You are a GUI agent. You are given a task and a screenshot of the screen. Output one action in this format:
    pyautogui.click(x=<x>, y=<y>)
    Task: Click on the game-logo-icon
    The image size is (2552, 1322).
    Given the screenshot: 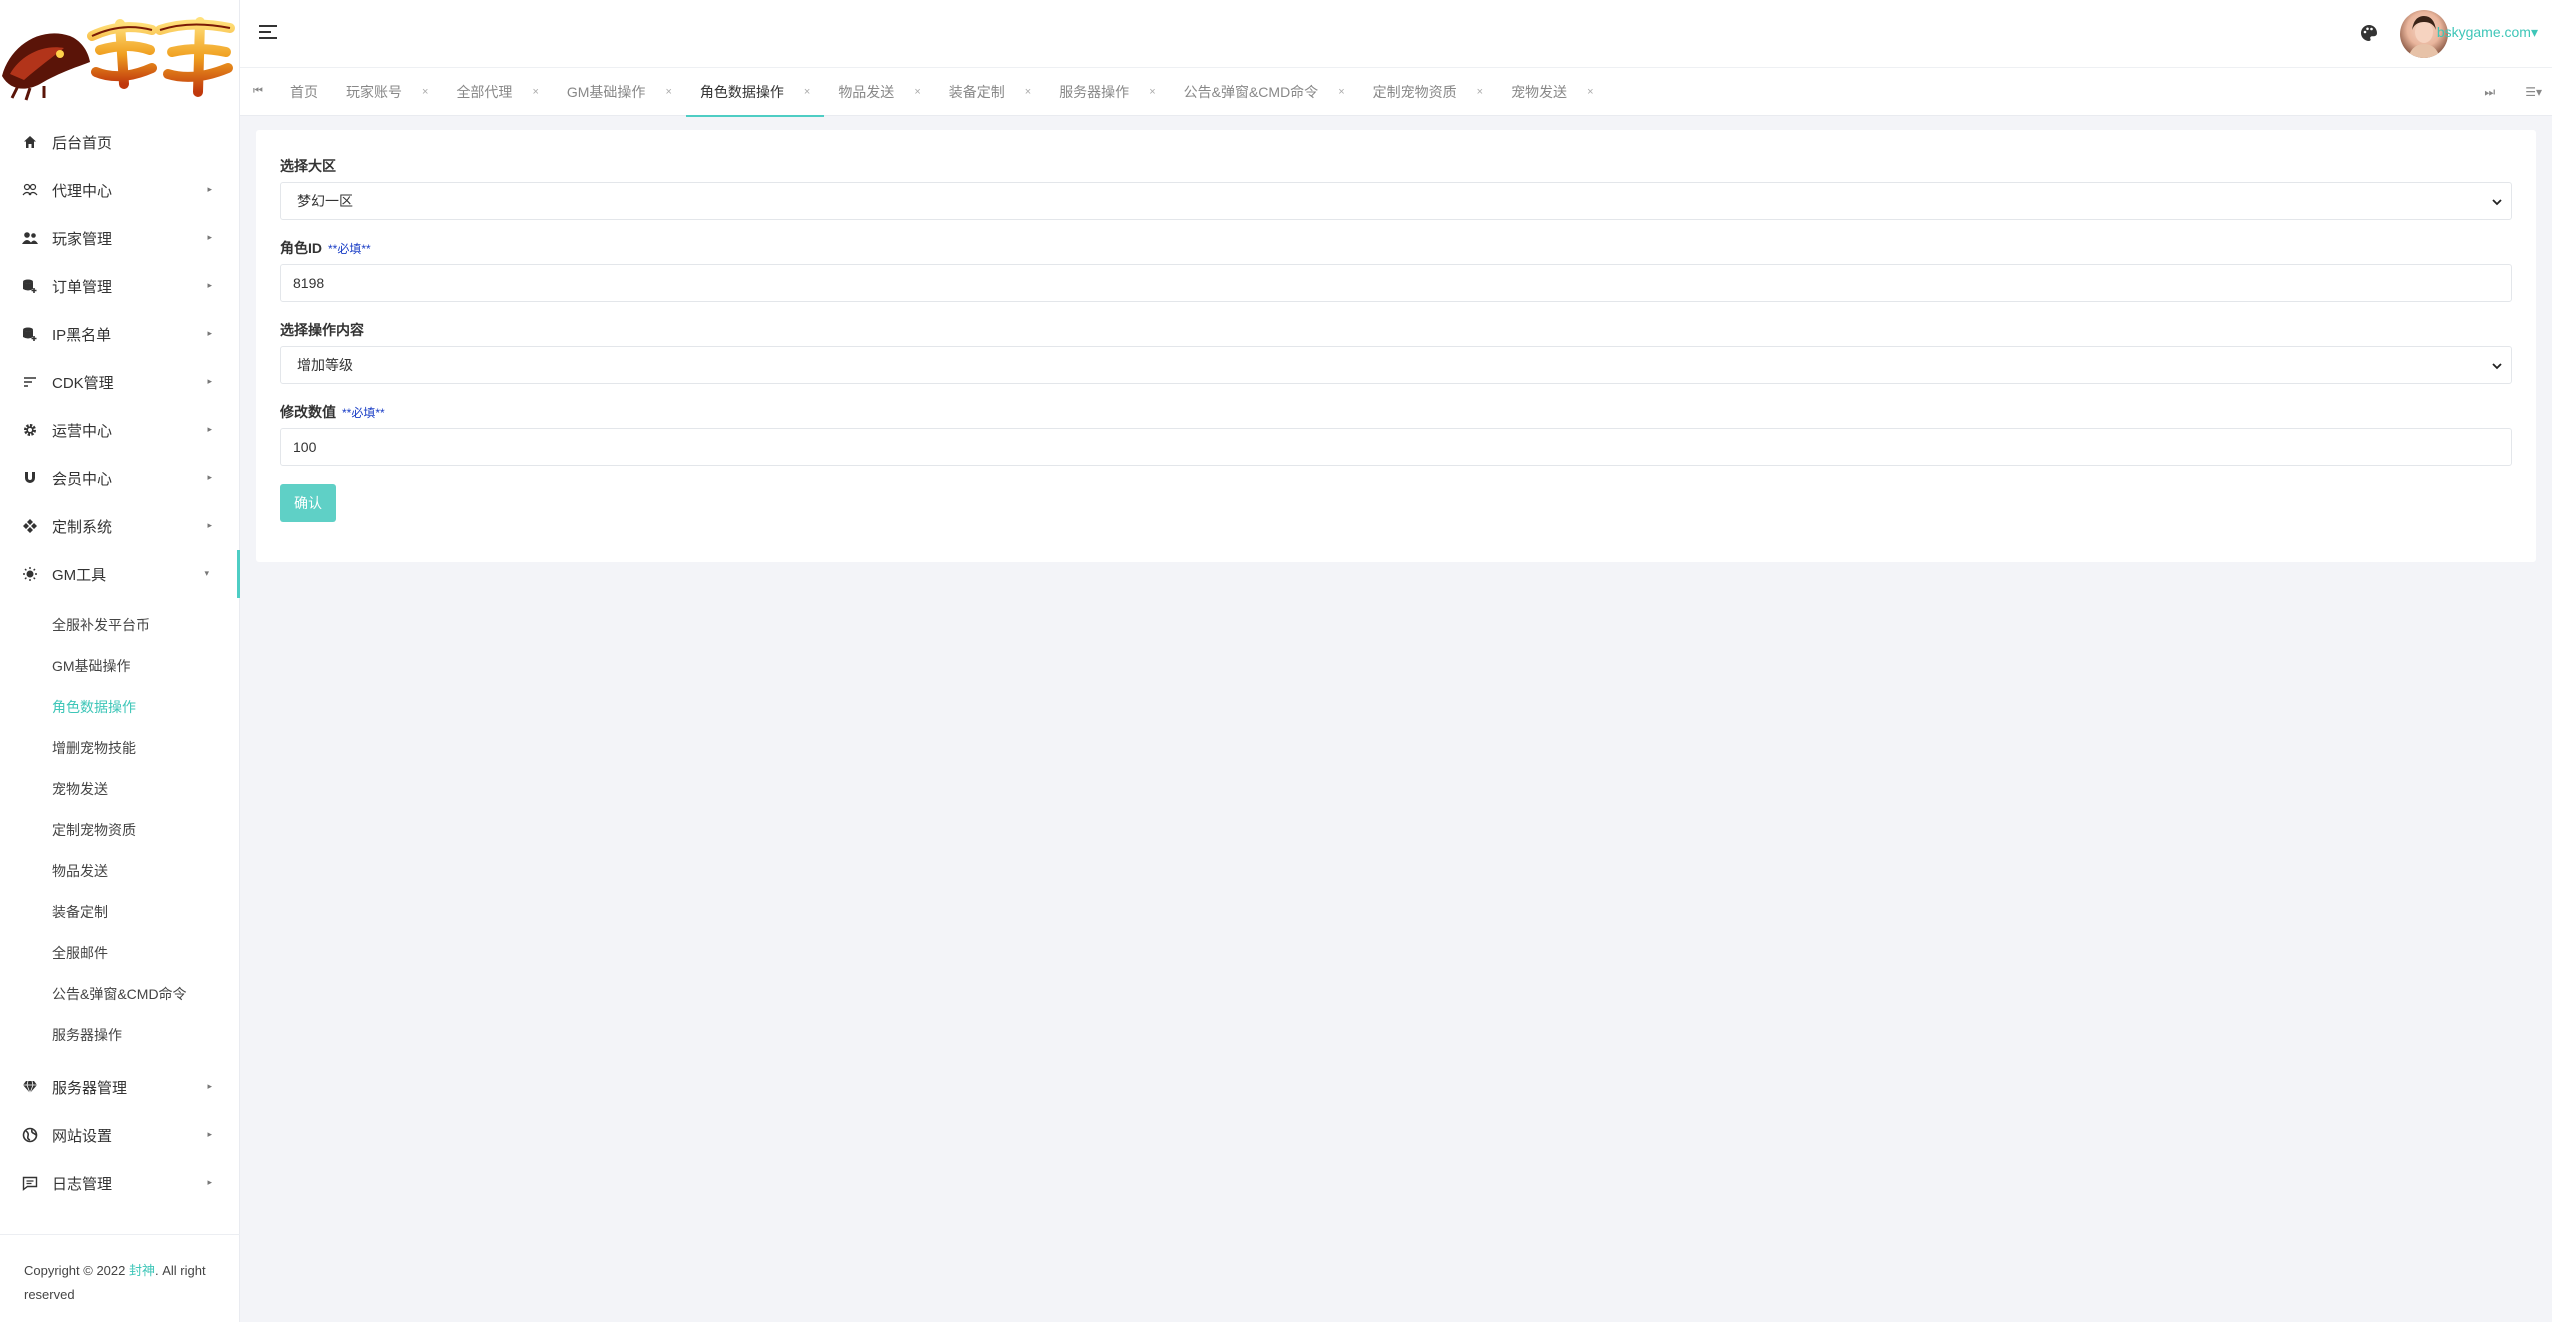 What is the action you would take?
    pyautogui.click(x=118, y=59)
    